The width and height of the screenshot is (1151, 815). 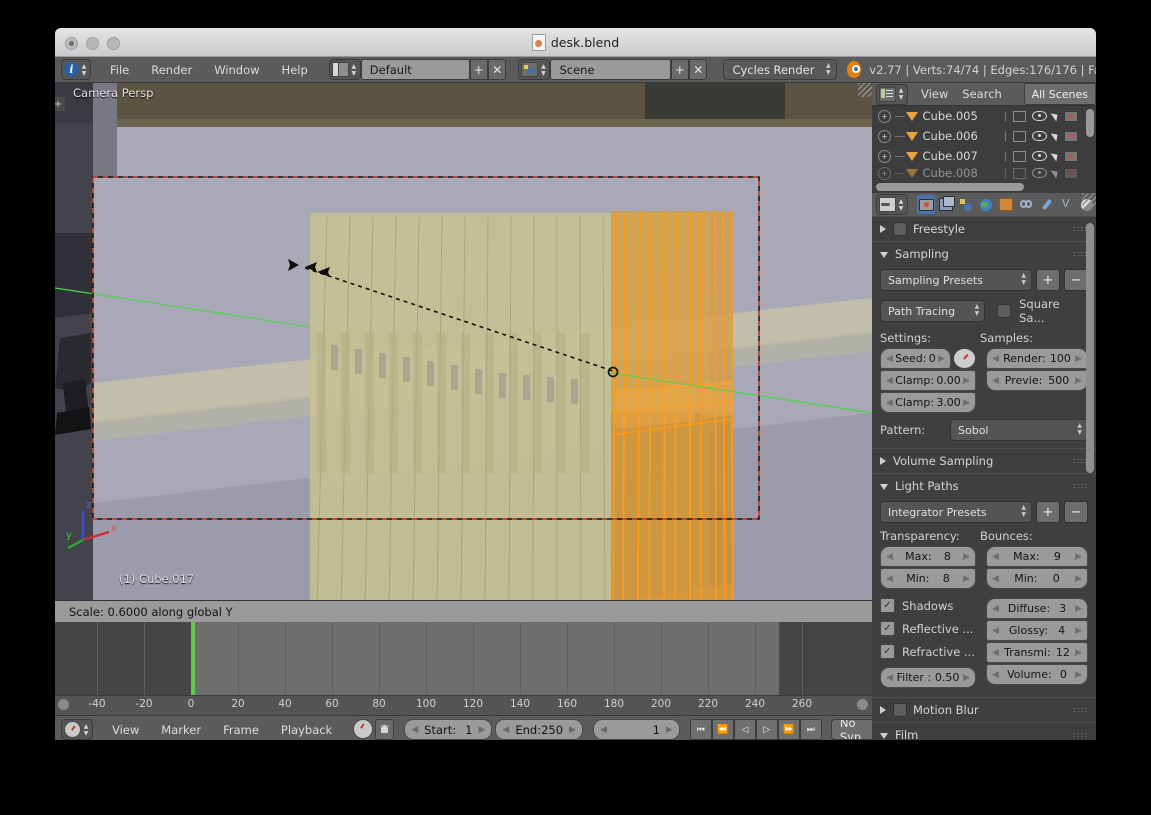 What do you see at coordinates (956, 280) in the screenshot?
I see `sampling-presets-select: Sampling Presets ▲ ▼` at bounding box center [956, 280].